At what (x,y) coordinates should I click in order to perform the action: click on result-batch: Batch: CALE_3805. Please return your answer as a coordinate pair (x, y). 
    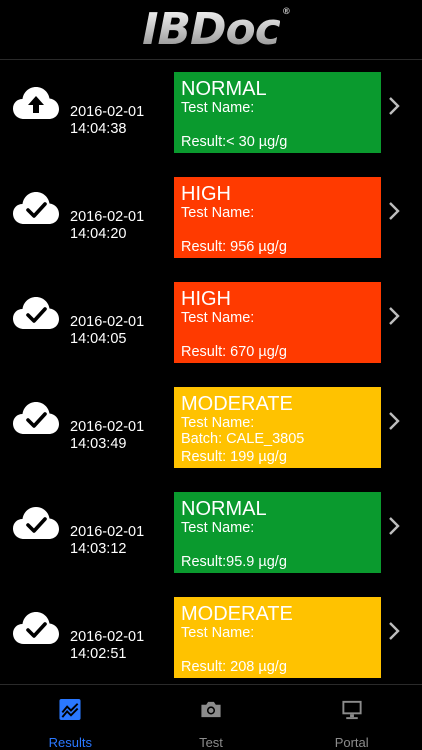
    Looking at the image, I should click on (243, 439).